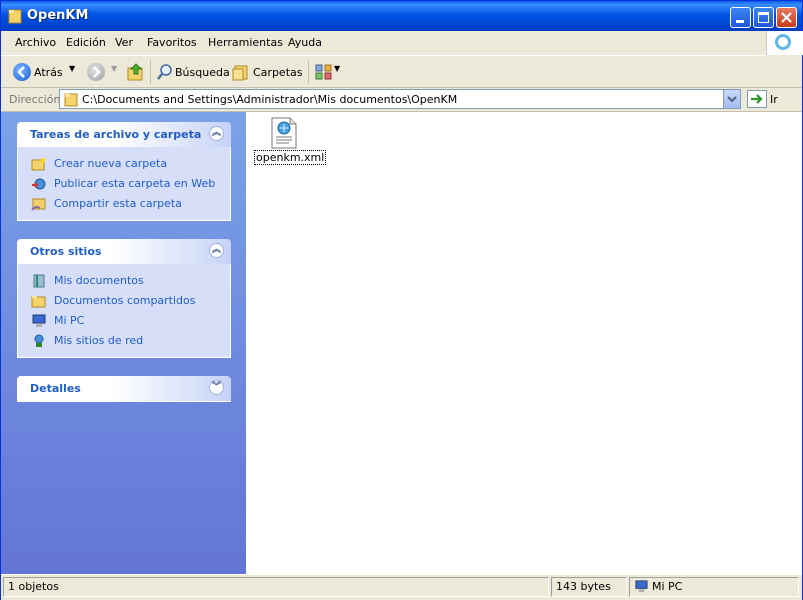 The width and height of the screenshot is (803, 600). Describe the element at coordinates (33, 586) in the screenshot. I see `object-count-text: 1 objetos` at that location.